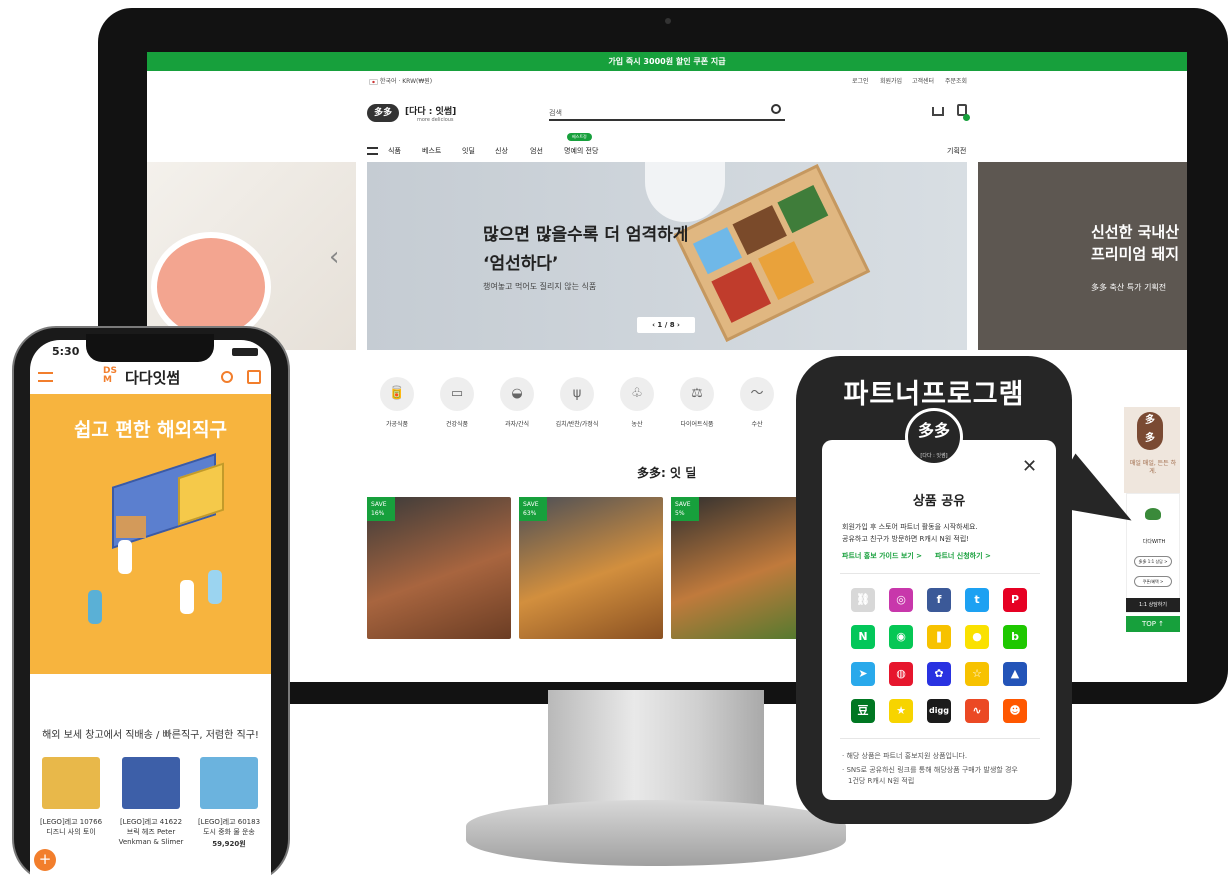 This screenshot has width=1228, height=885. I want to click on hero-subtitle: 챙여놓고 먹어도 질리지 않는 식품, so click(540, 286).